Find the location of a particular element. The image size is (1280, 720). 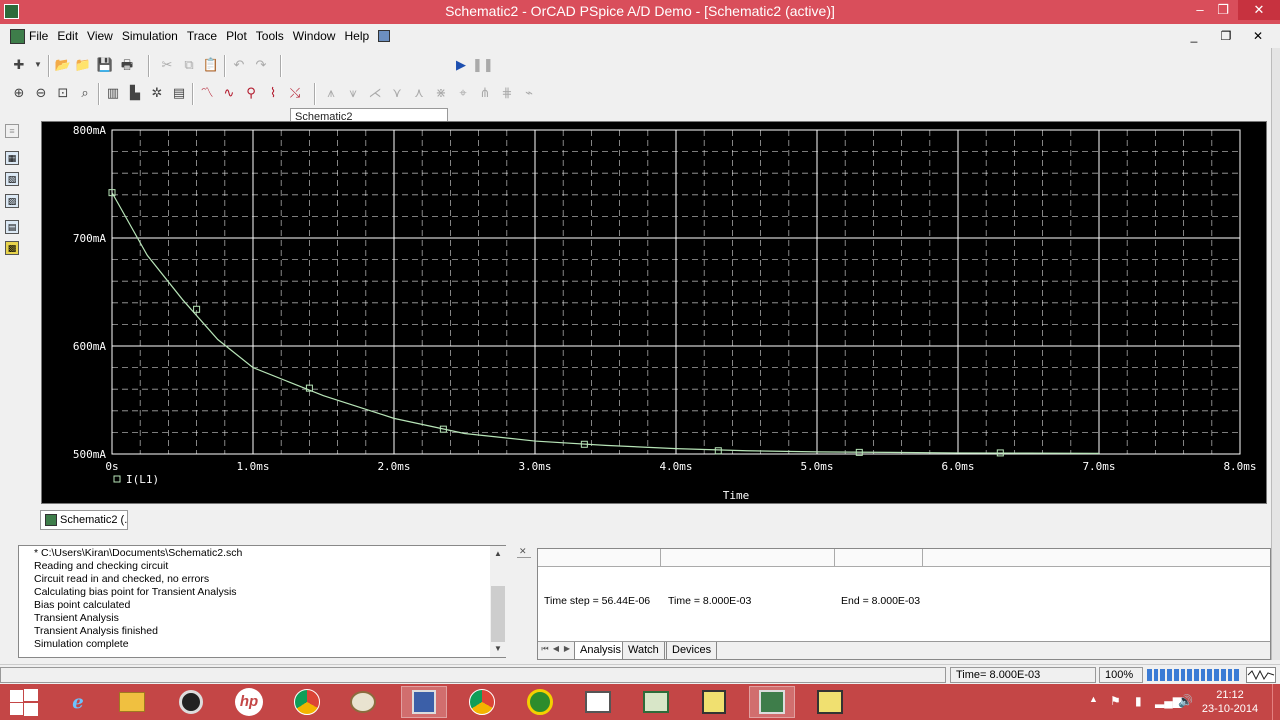

pause-icon: ❚❚ is located at coordinates (483, 65).